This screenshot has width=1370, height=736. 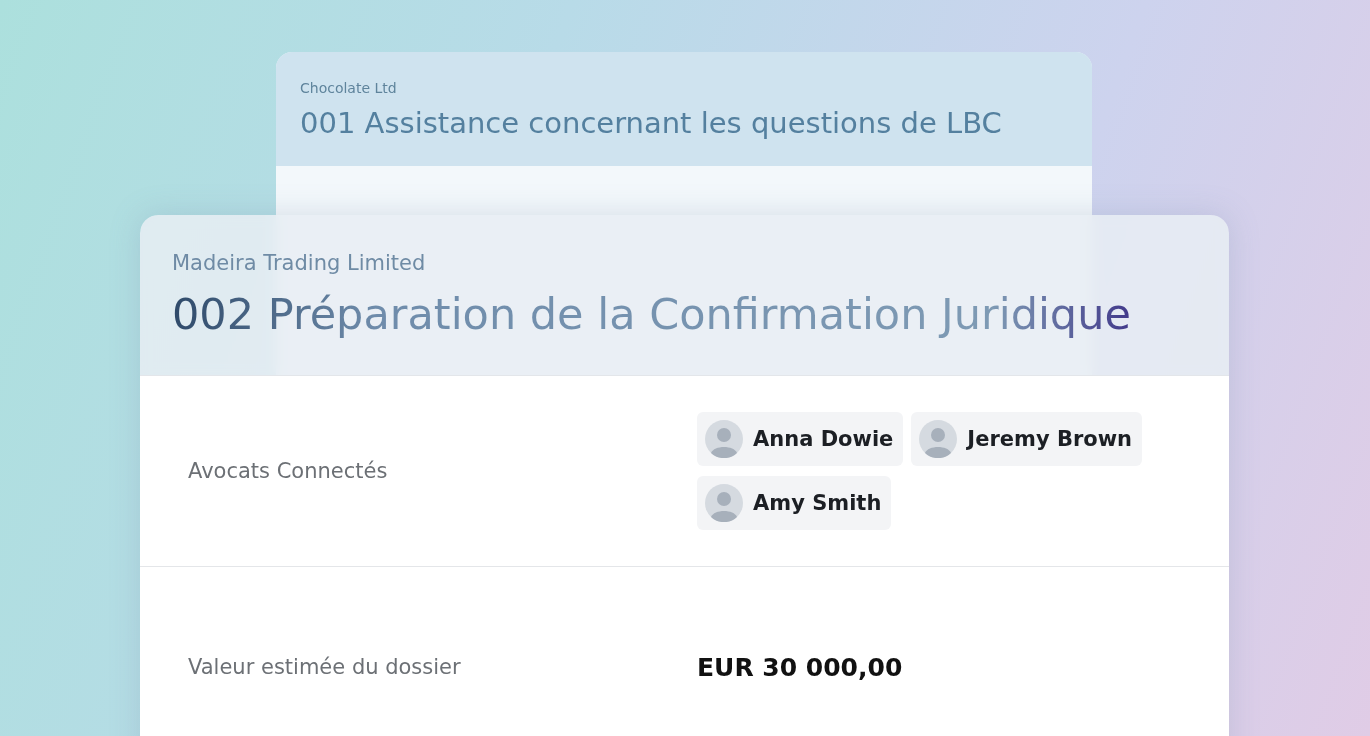 What do you see at coordinates (288, 471) in the screenshot?
I see `field-label: Avocats Connectés` at bounding box center [288, 471].